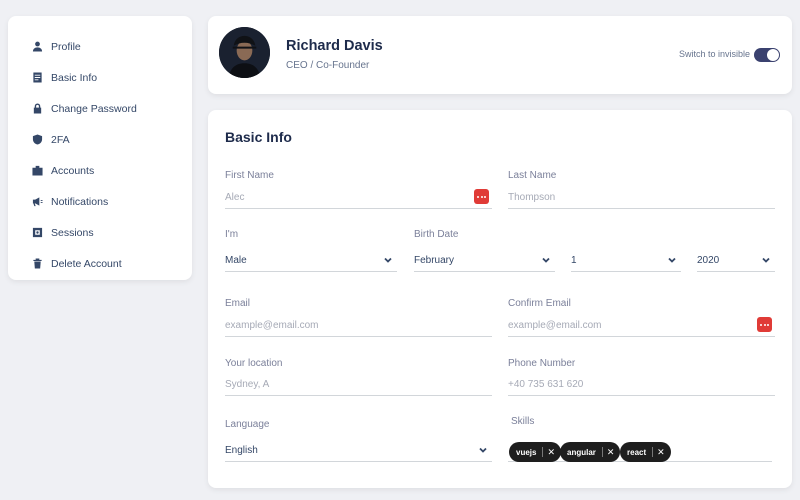  Describe the element at coordinates (238, 303) in the screenshot. I see `email-label: Email` at that location.